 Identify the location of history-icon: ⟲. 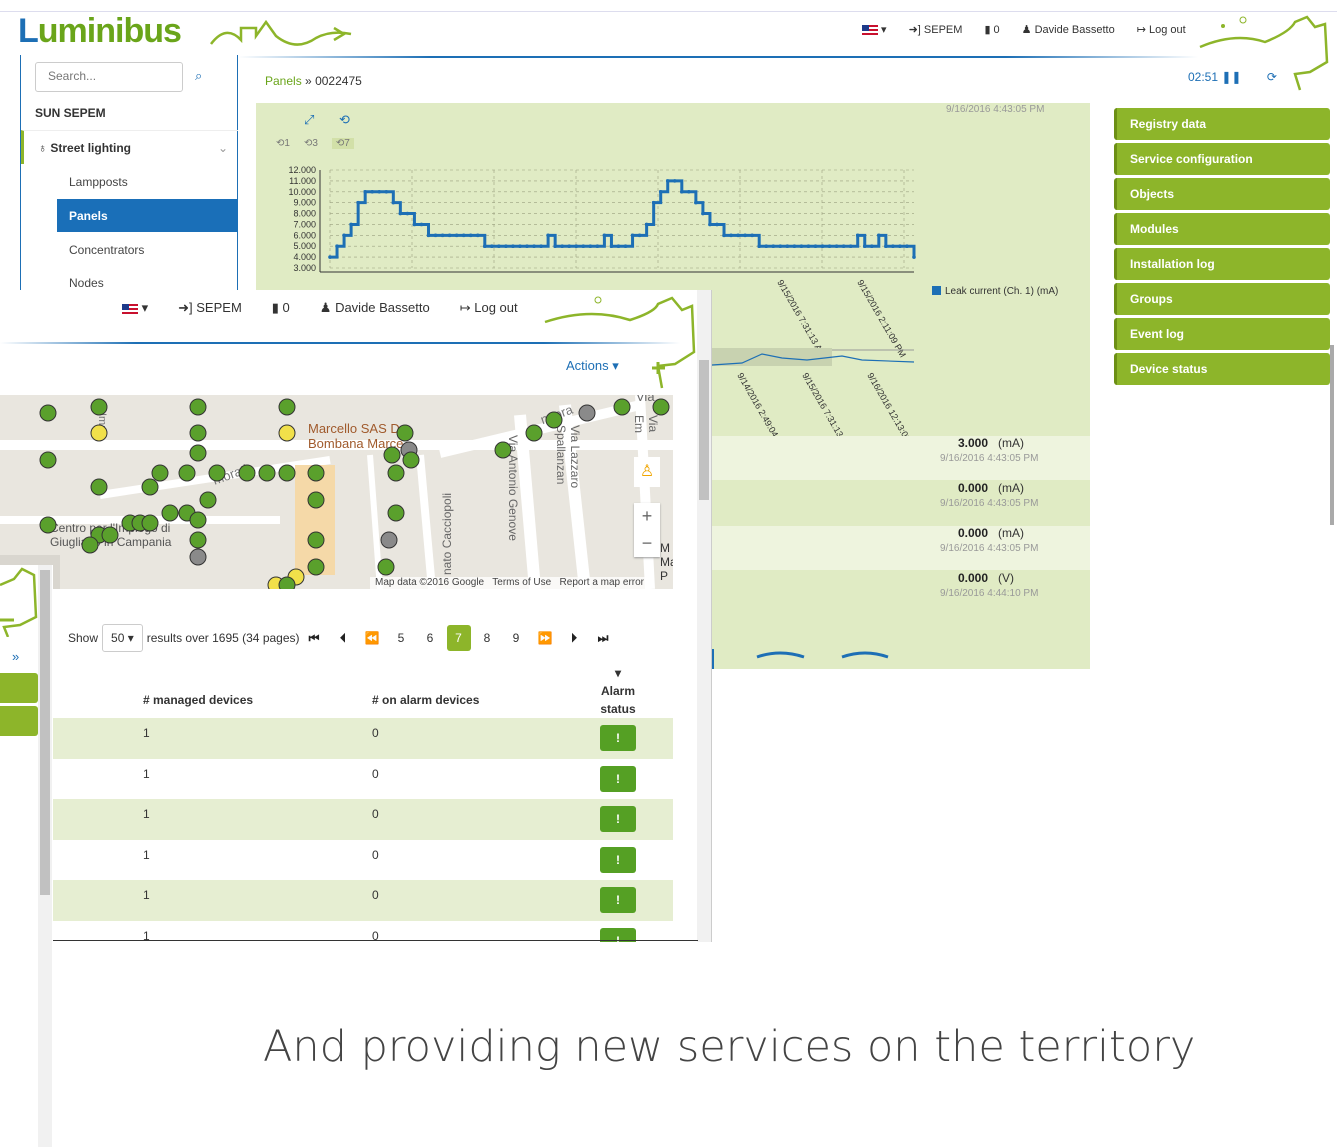
(344, 120).